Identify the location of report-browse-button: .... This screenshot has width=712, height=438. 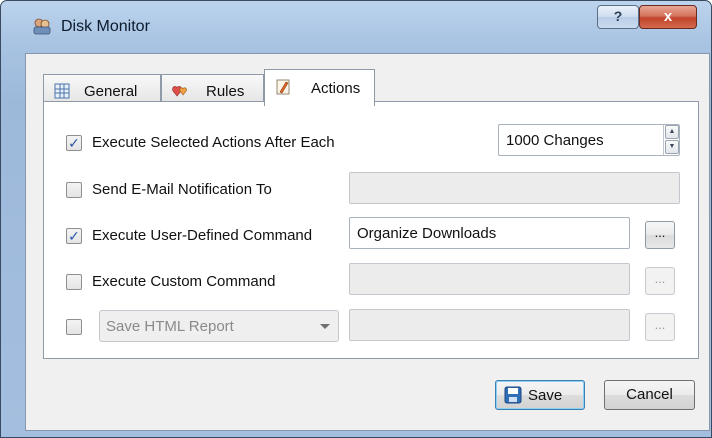
(660, 327).